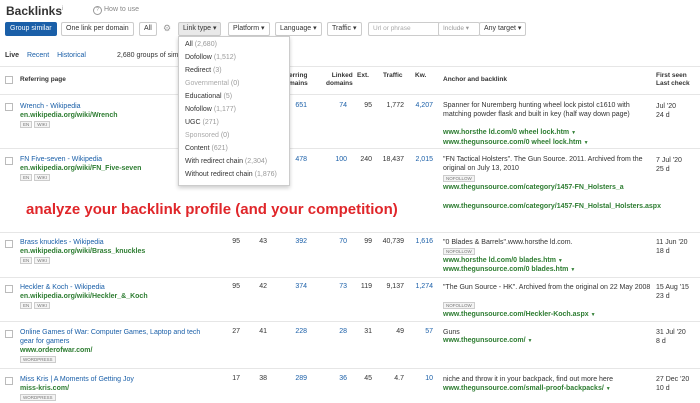 The image size is (700, 403). Describe the element at coordinates (69, 115) in the screenshot. I see `row-url-link: en.wikipedia.org/wiki/Wrench` at that location.